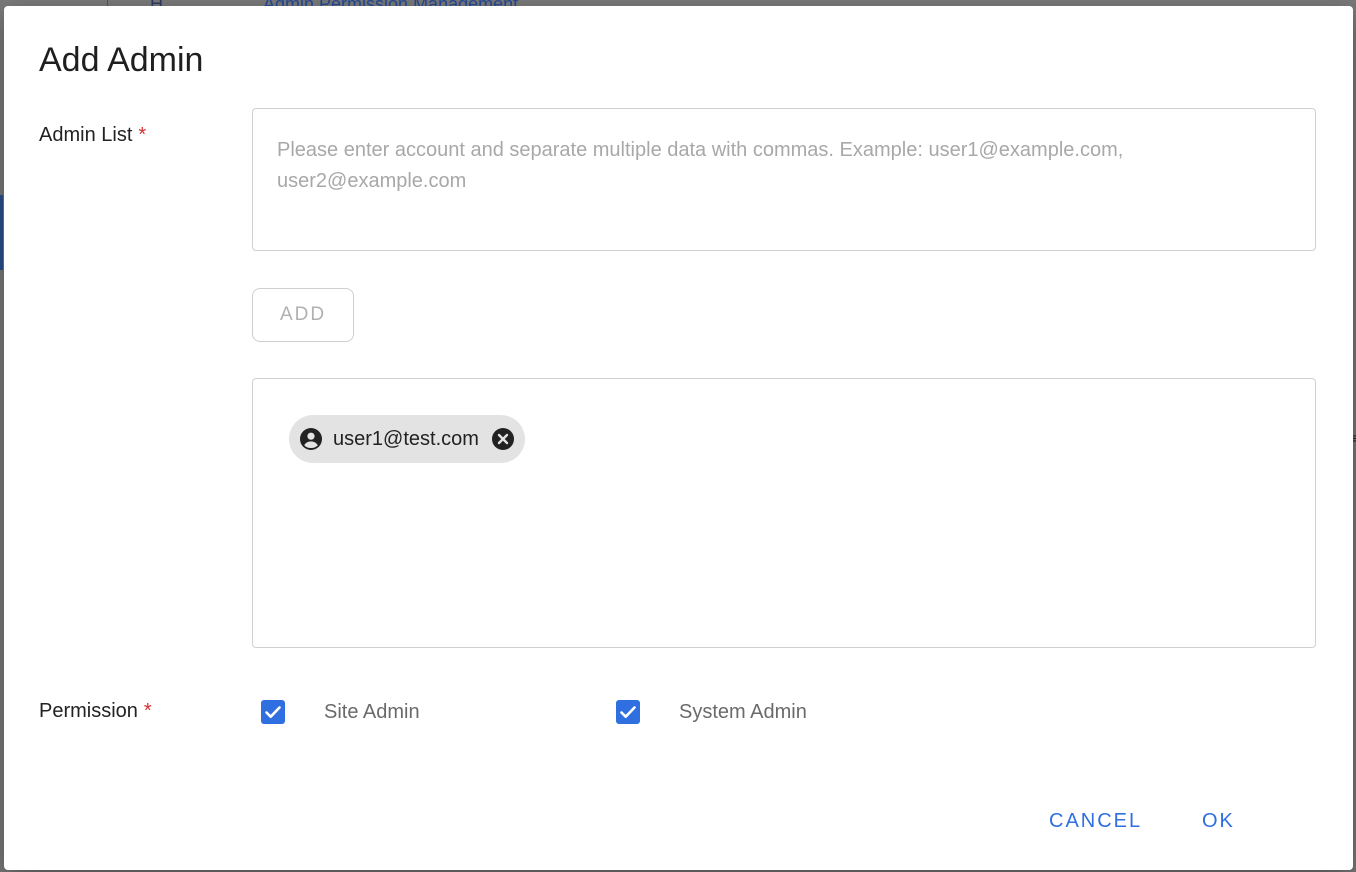 The width and height of the screenshot is (1356, 872). Describe the element at coordinates (88, 711) in the screenshot. I see `permission-label-text: Permission` at that location.